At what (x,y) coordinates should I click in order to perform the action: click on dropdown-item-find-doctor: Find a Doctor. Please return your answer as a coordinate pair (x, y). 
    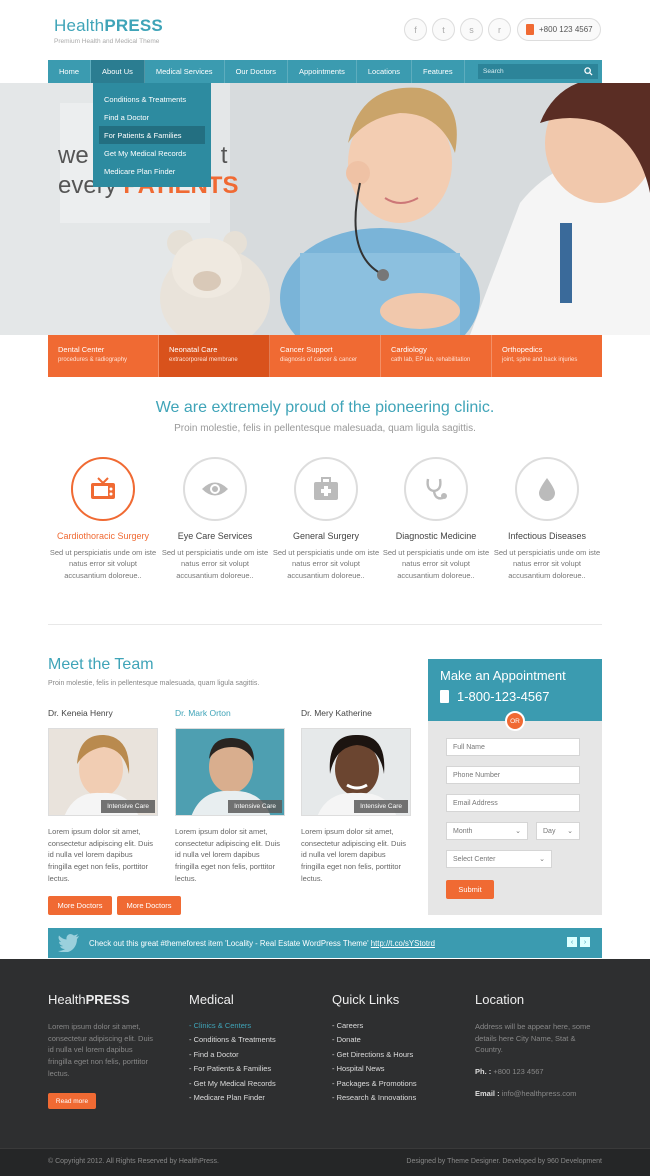
    Looking at the image, I should click on (152, 117).